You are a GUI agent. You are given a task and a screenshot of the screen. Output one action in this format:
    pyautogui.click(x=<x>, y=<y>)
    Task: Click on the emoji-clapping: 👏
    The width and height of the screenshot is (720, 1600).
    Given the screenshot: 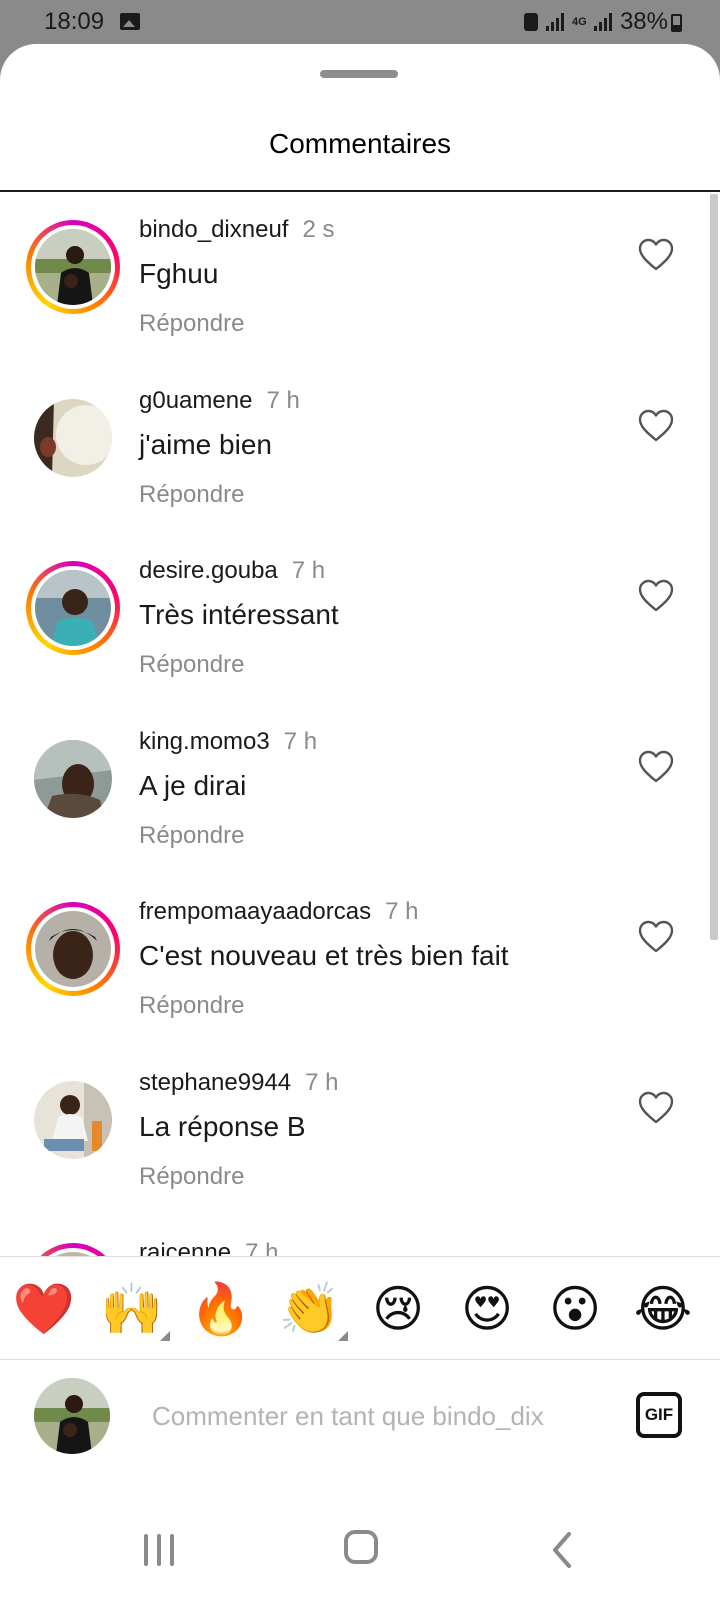 What is the action you would take?
    pyautogui.click(x=310, y=1309)
    